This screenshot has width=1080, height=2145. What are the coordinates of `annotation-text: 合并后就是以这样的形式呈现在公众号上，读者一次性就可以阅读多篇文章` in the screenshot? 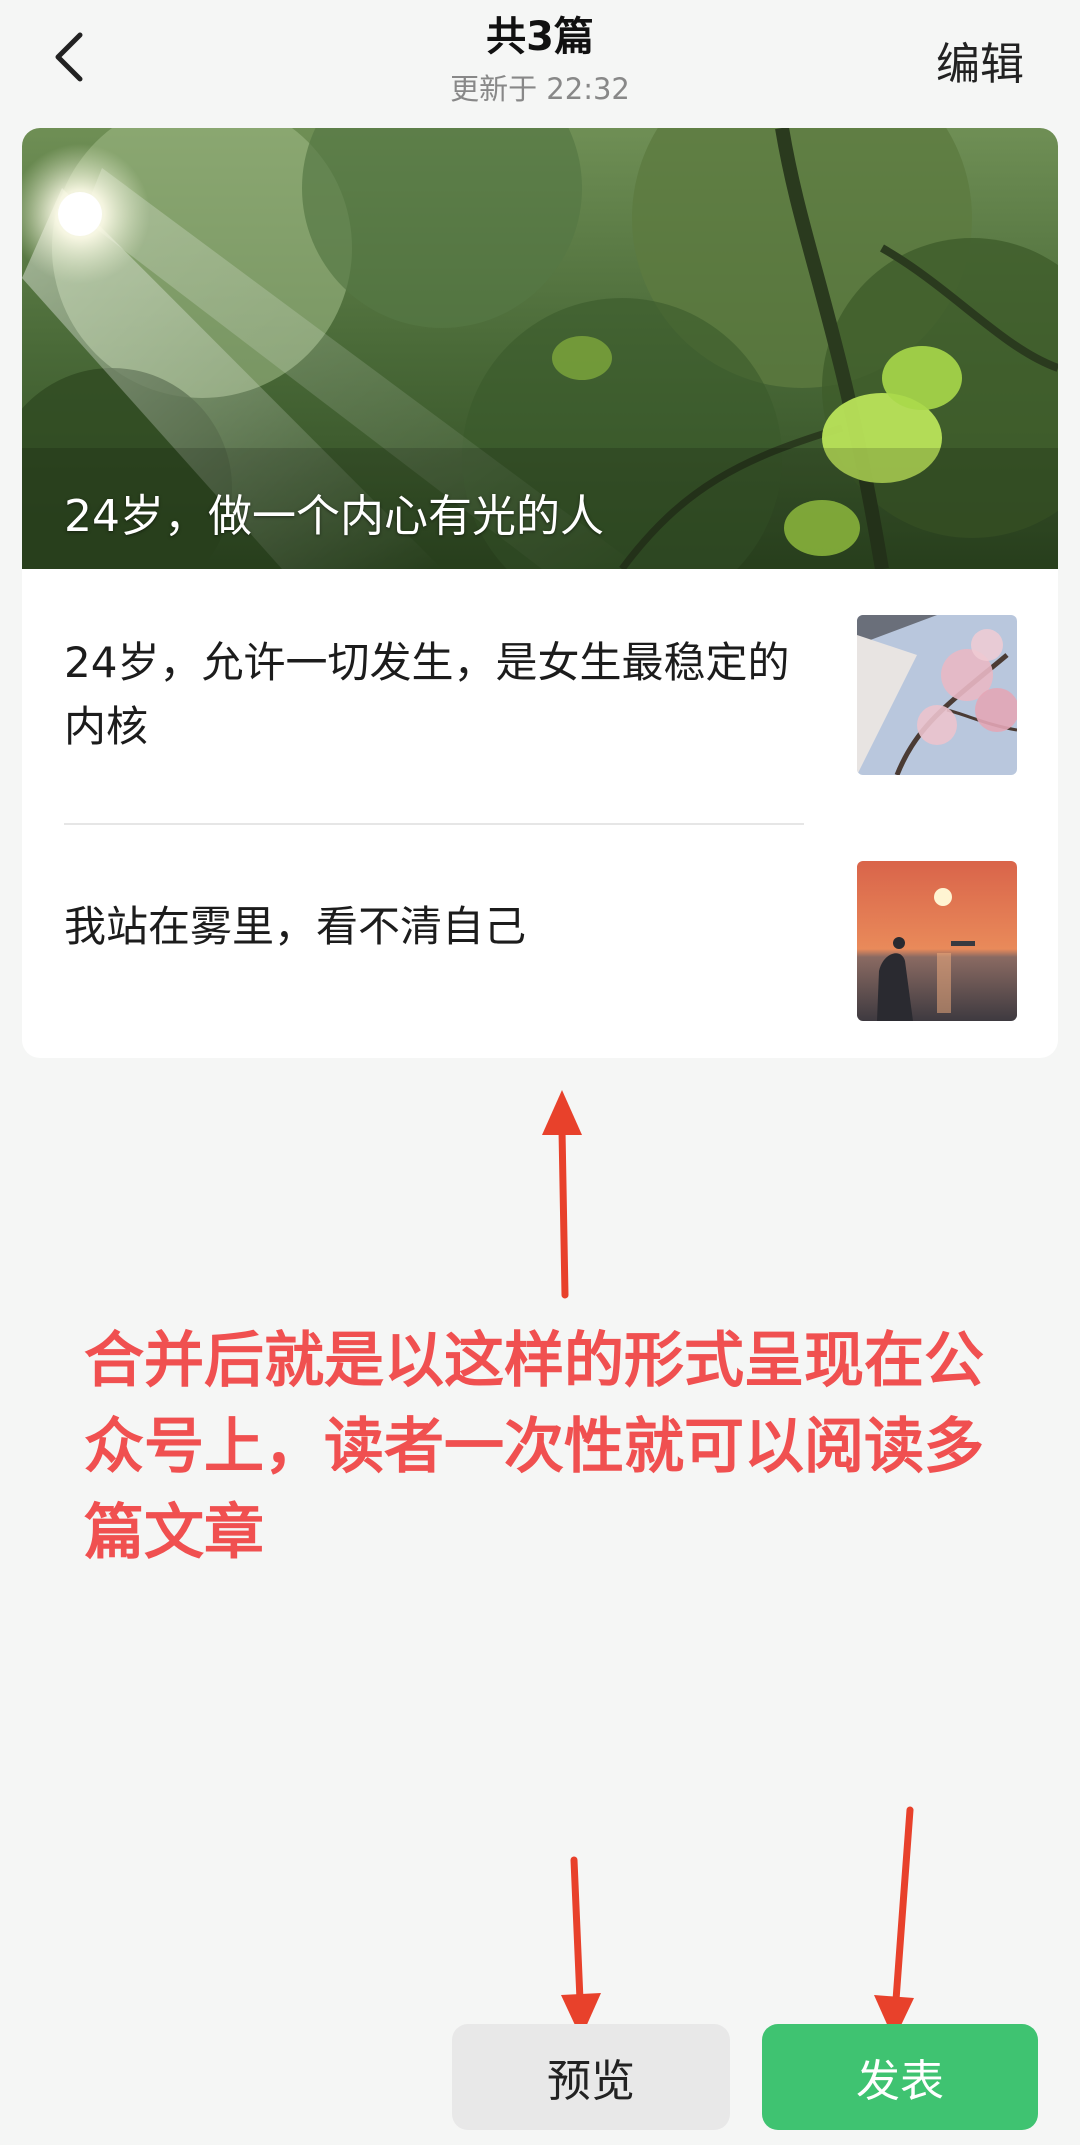 It's located at (534, 1447).